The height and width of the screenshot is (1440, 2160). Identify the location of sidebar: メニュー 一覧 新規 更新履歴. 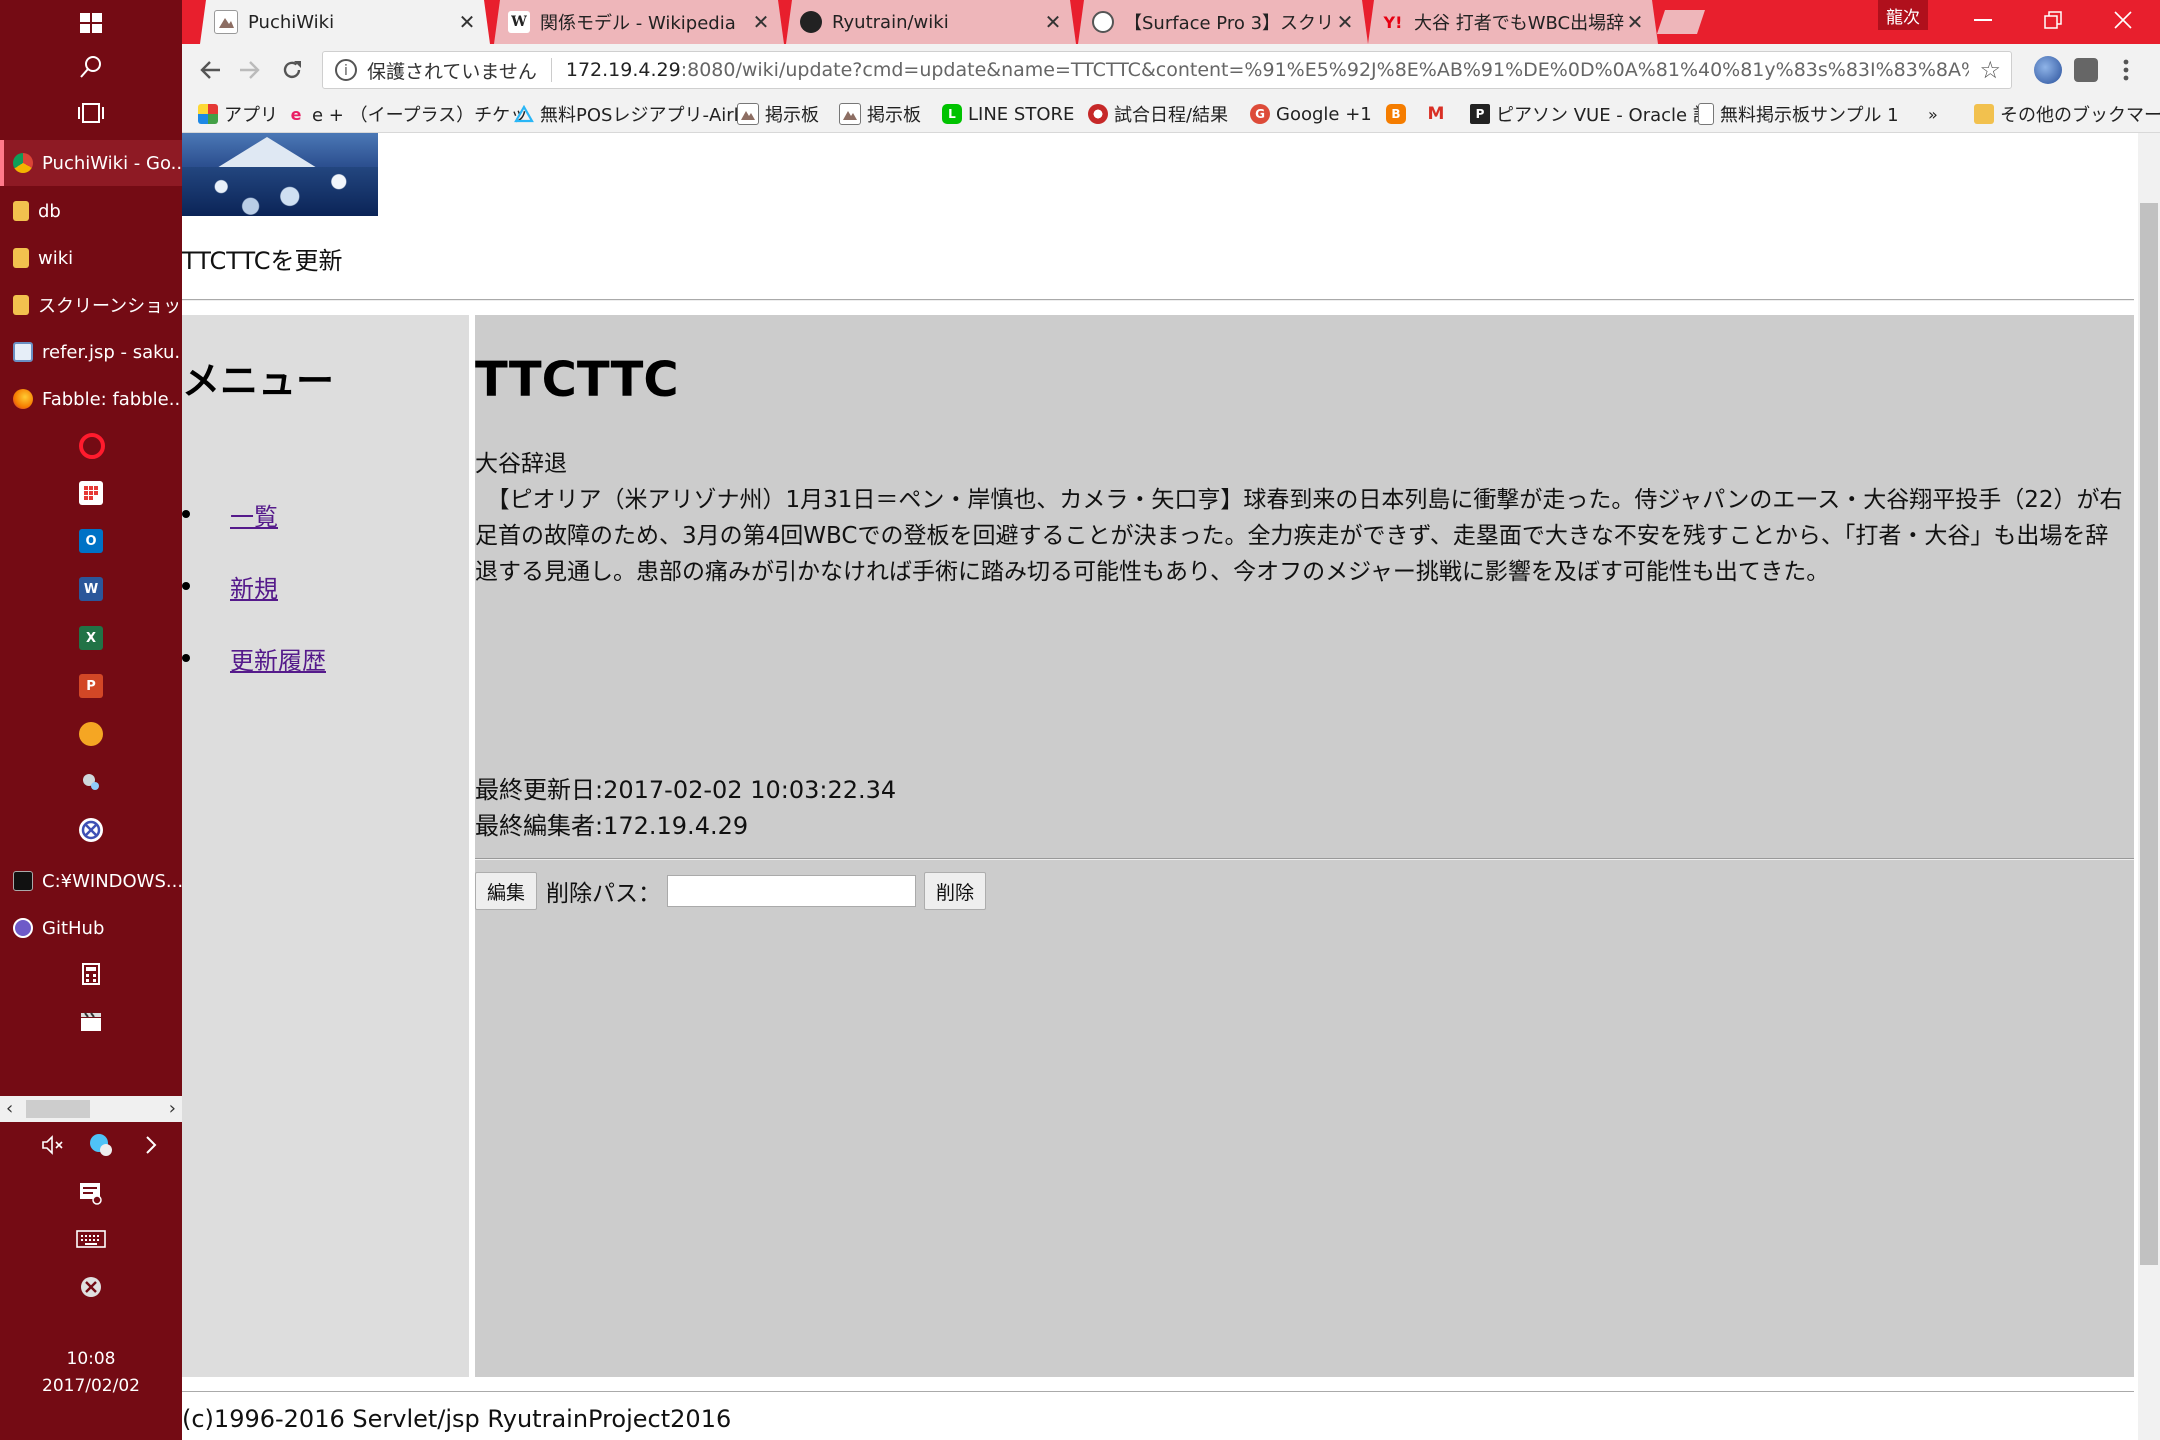
(325, 846).